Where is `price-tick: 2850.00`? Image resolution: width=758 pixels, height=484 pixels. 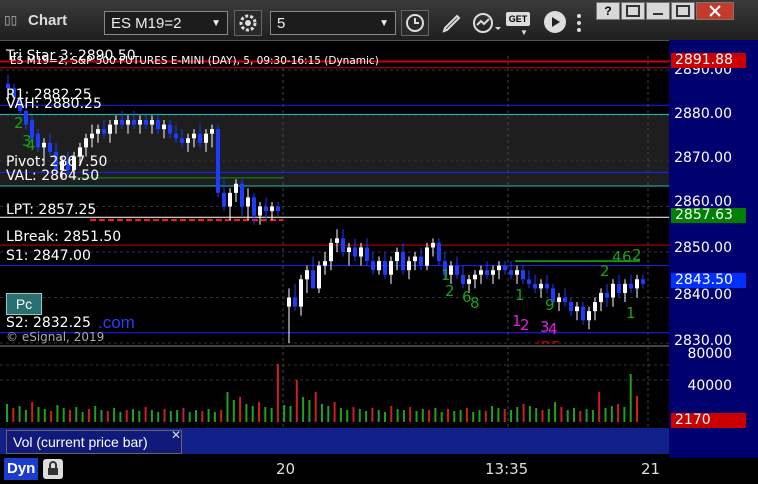 price-tick: 2850.00 is located at coordinates (703, 248).